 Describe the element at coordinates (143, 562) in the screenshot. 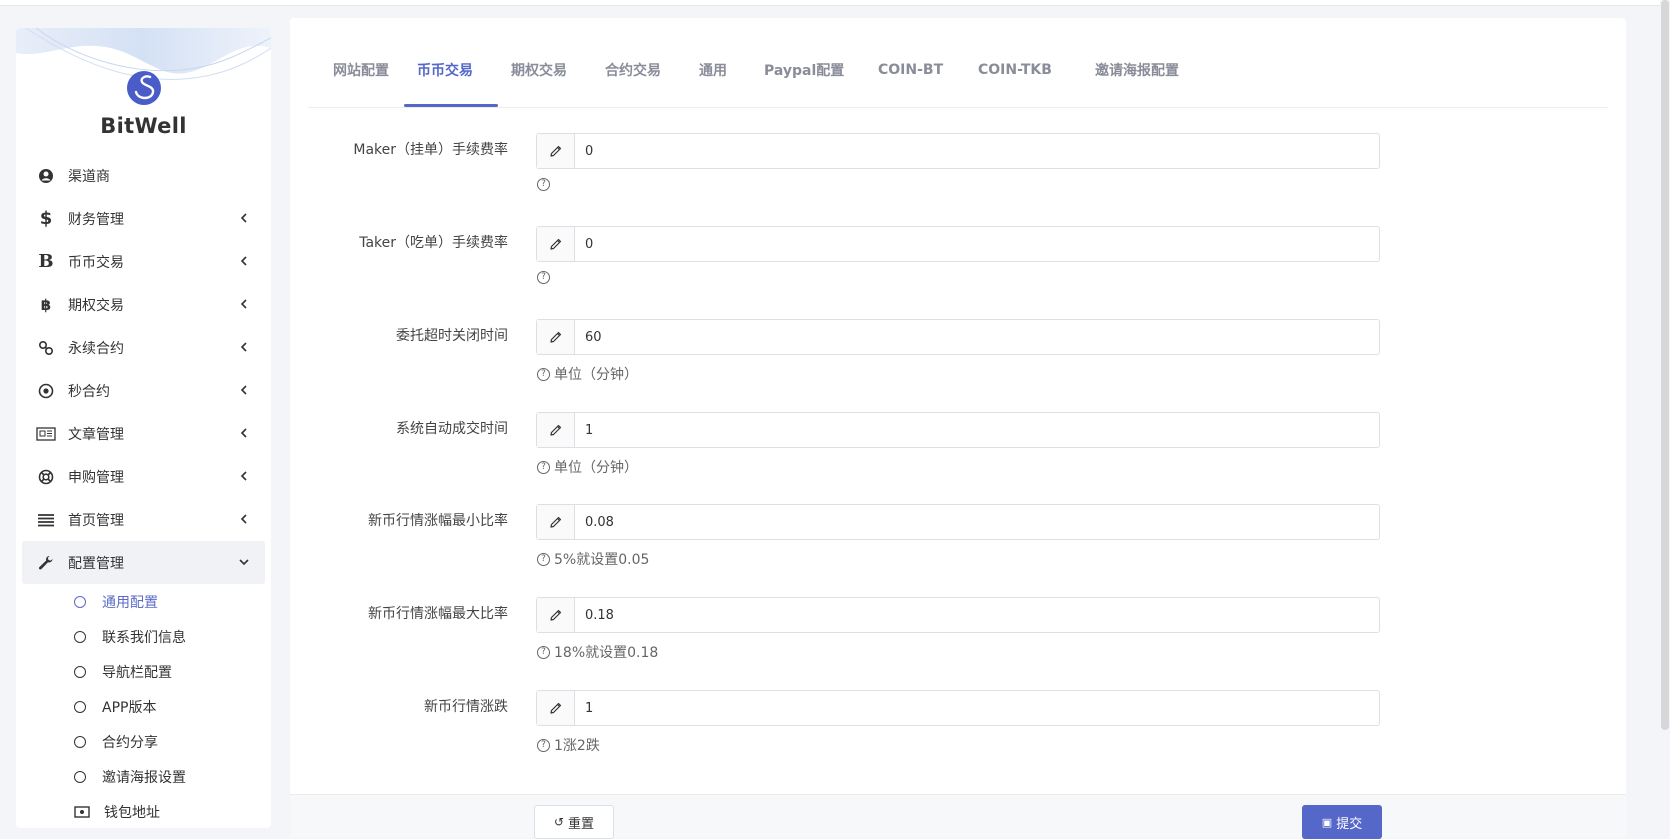

I see `sidebar-item-config: 配置管理` at that location.